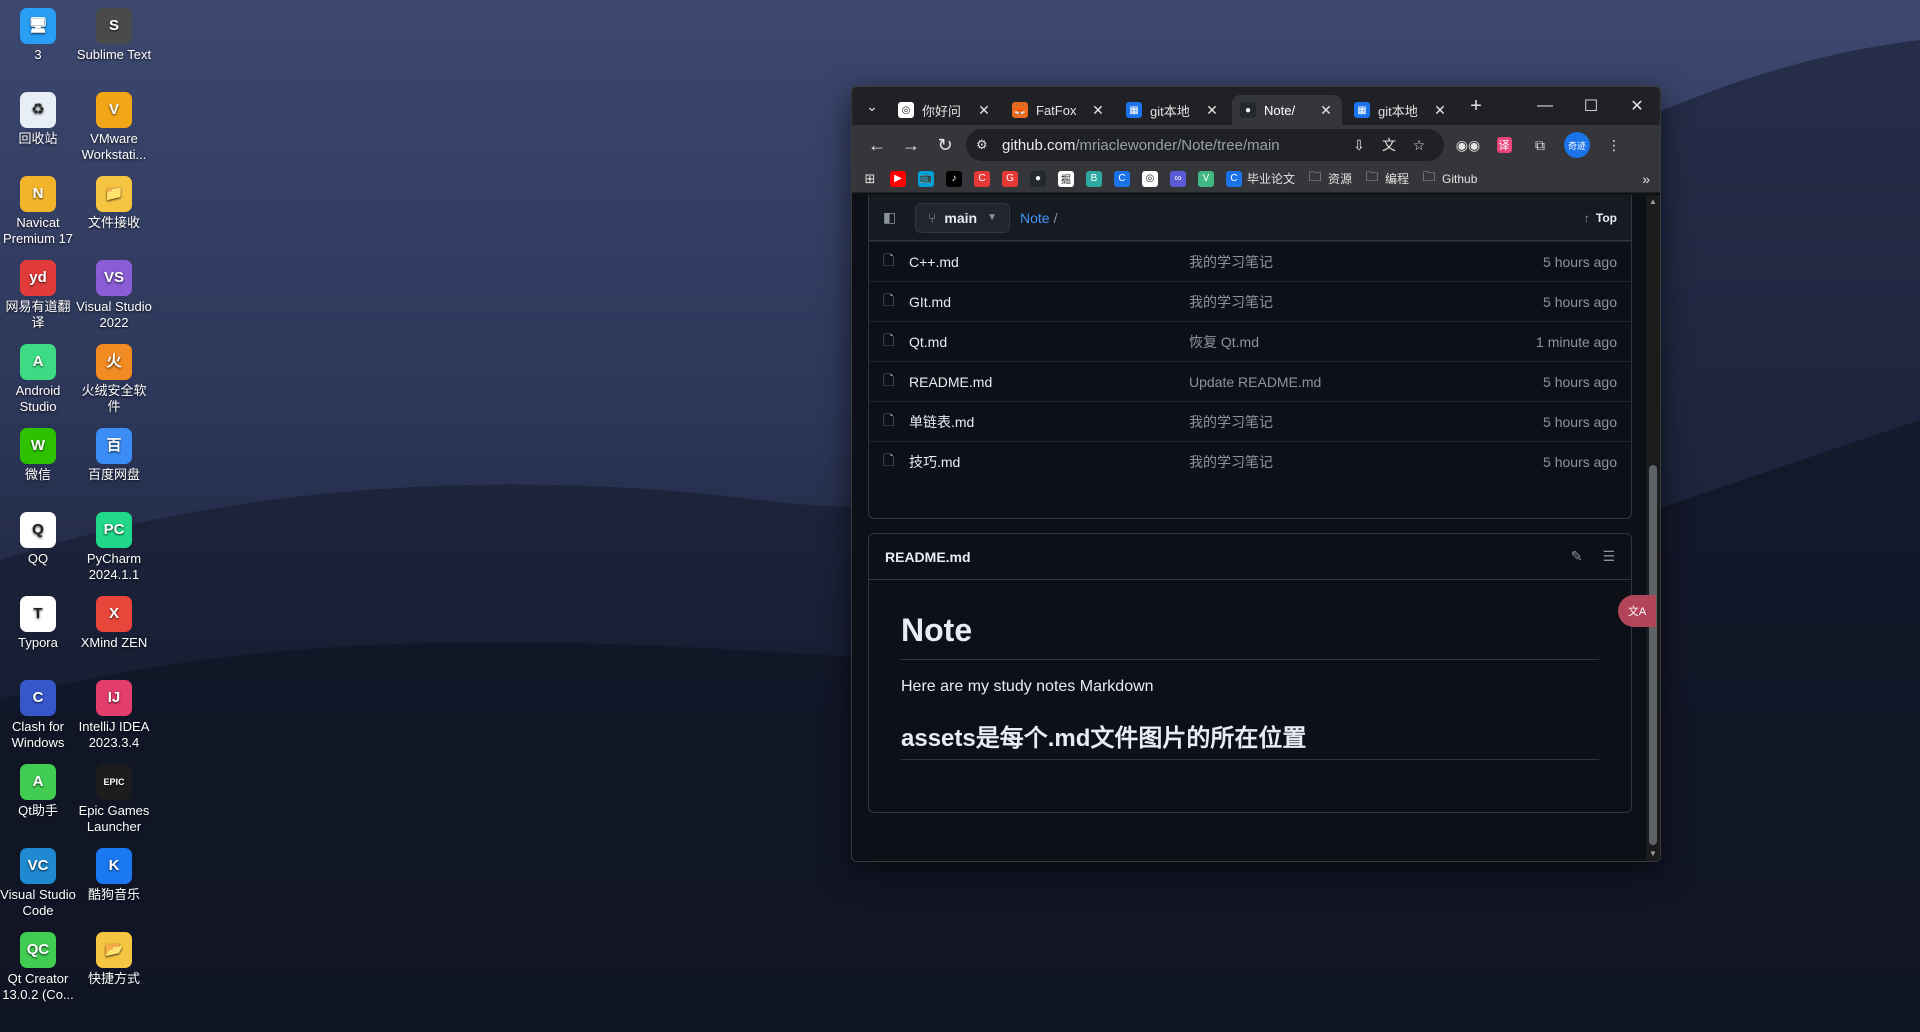 This screenshot has width=1920, height=1032. I want to click on bookmark-icon: ▶, so click(898, 178).